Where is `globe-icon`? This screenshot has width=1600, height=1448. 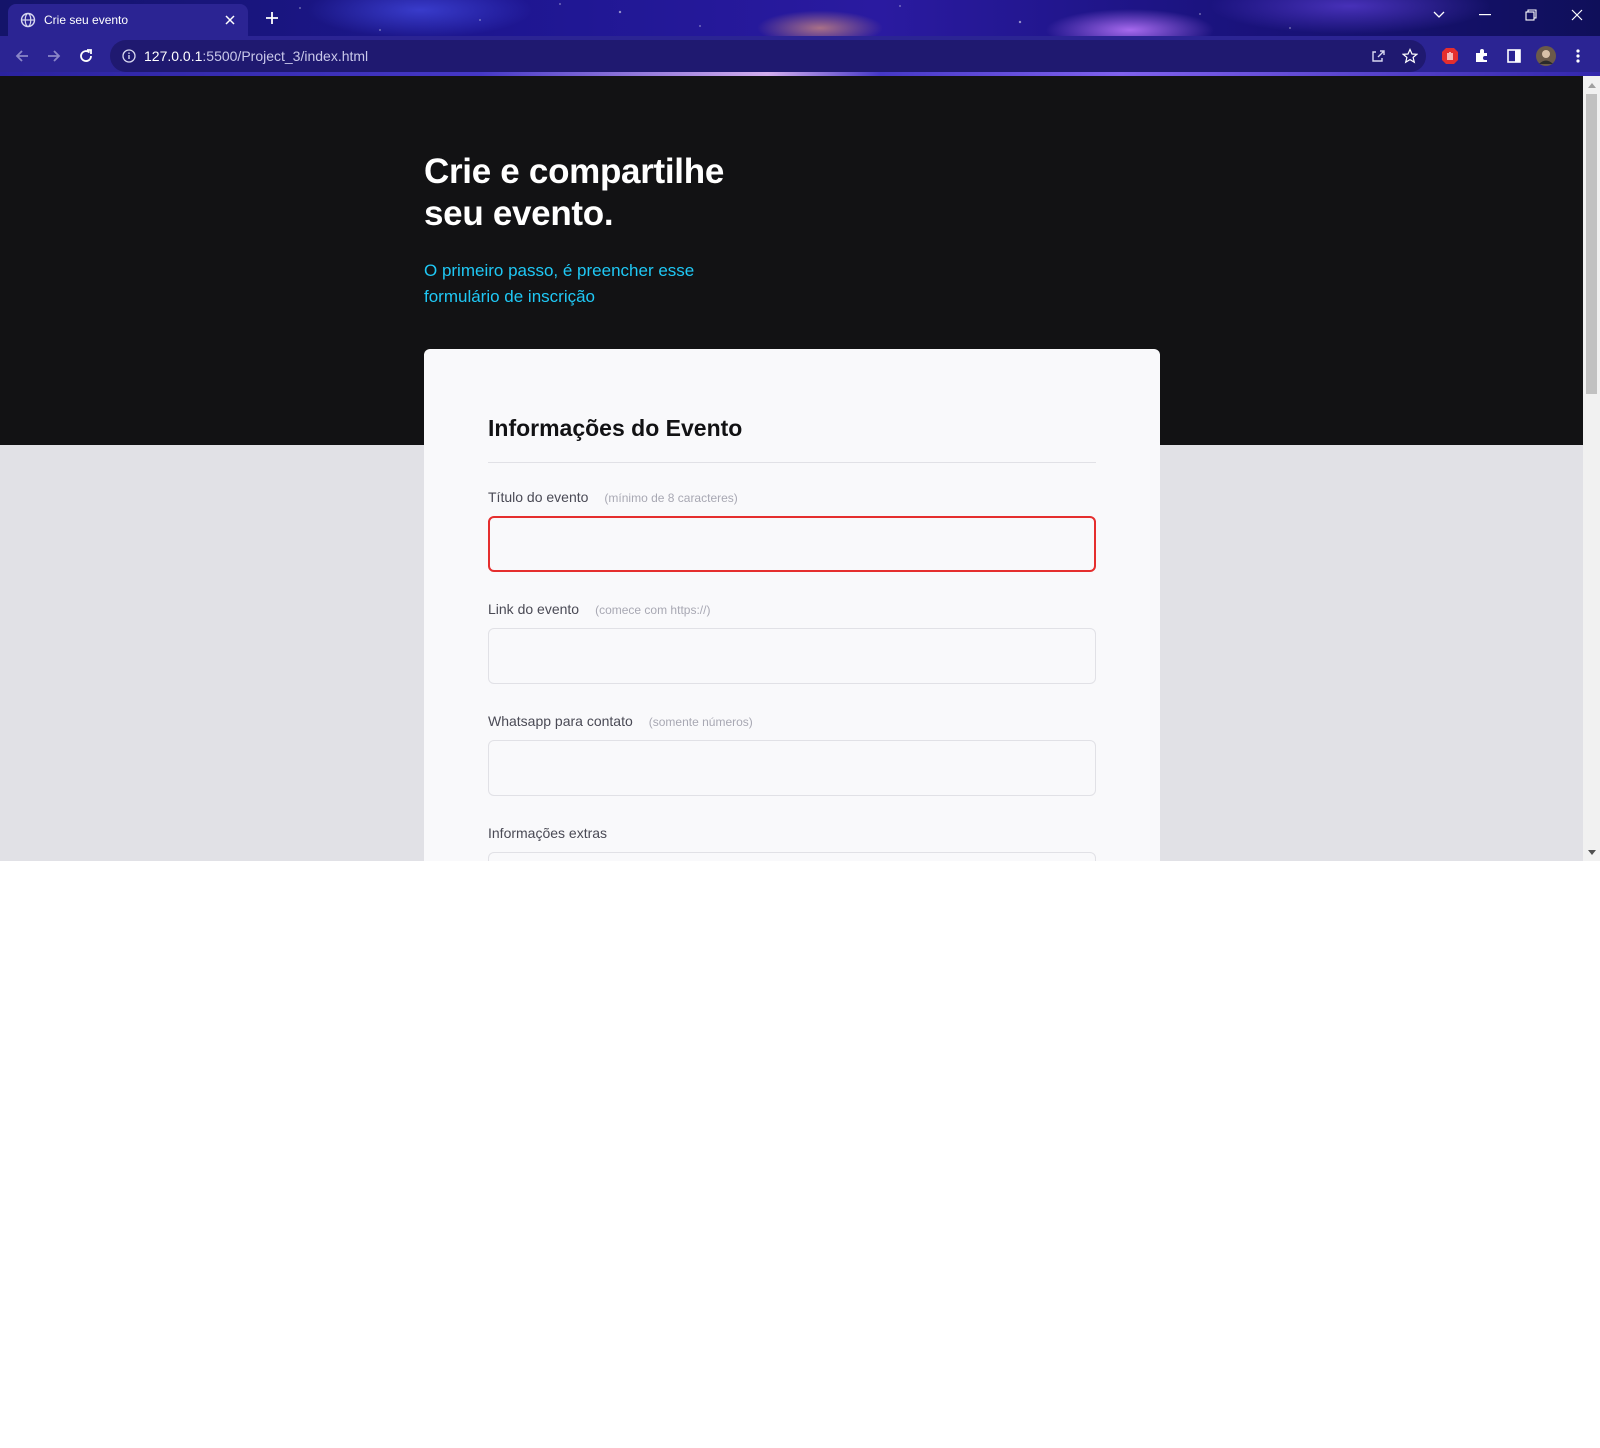 globe-icon is located at coordinates (28, 20).